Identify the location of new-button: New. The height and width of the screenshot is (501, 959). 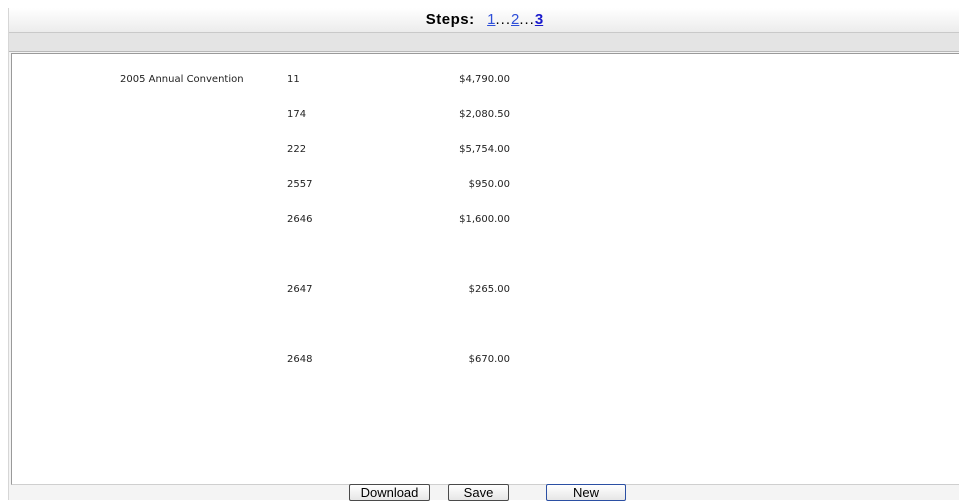
(586, 492).